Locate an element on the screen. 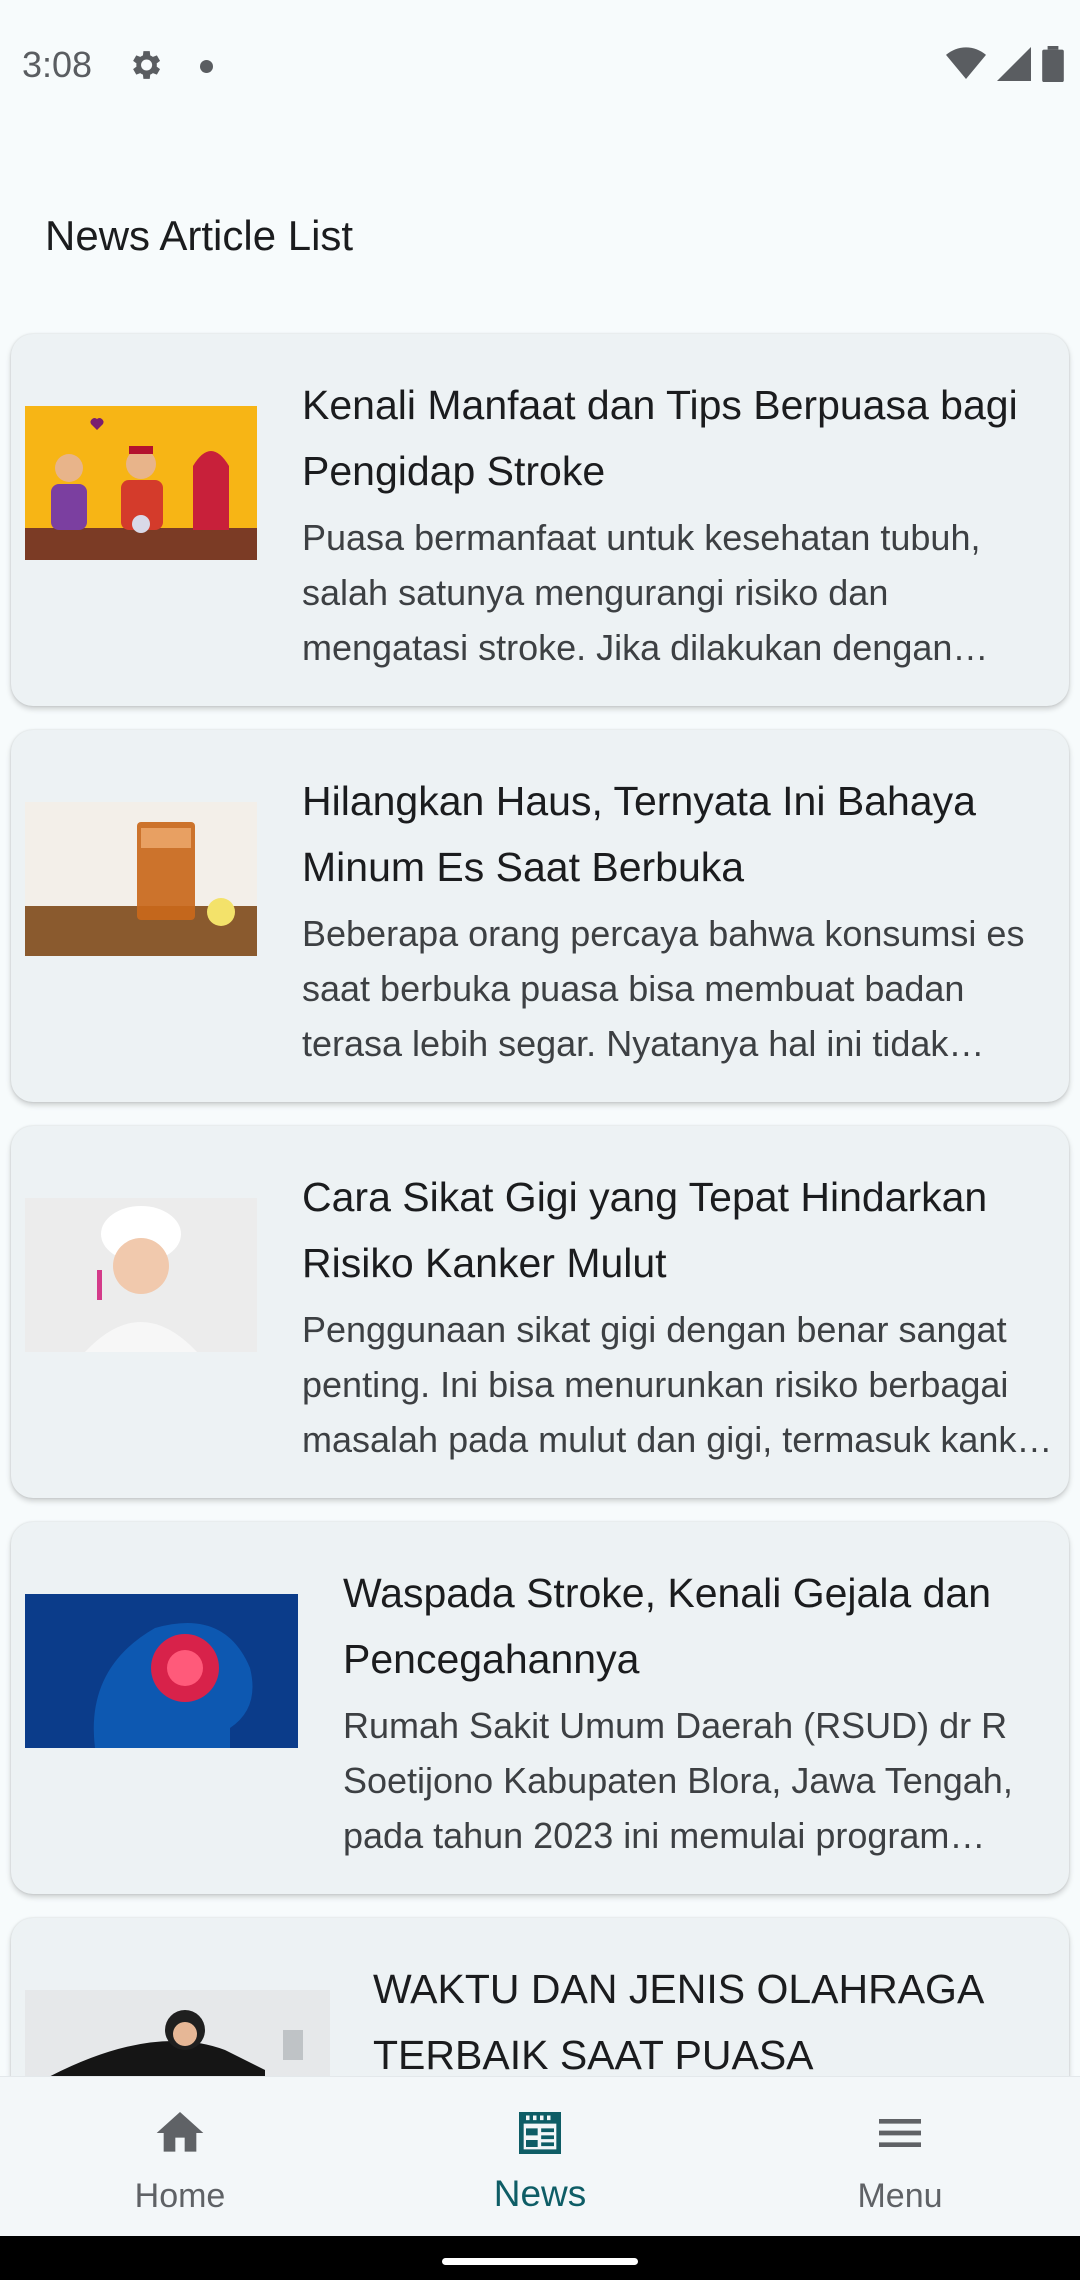  nav-item-menu: Menu is located at coordinates (900, 2157).